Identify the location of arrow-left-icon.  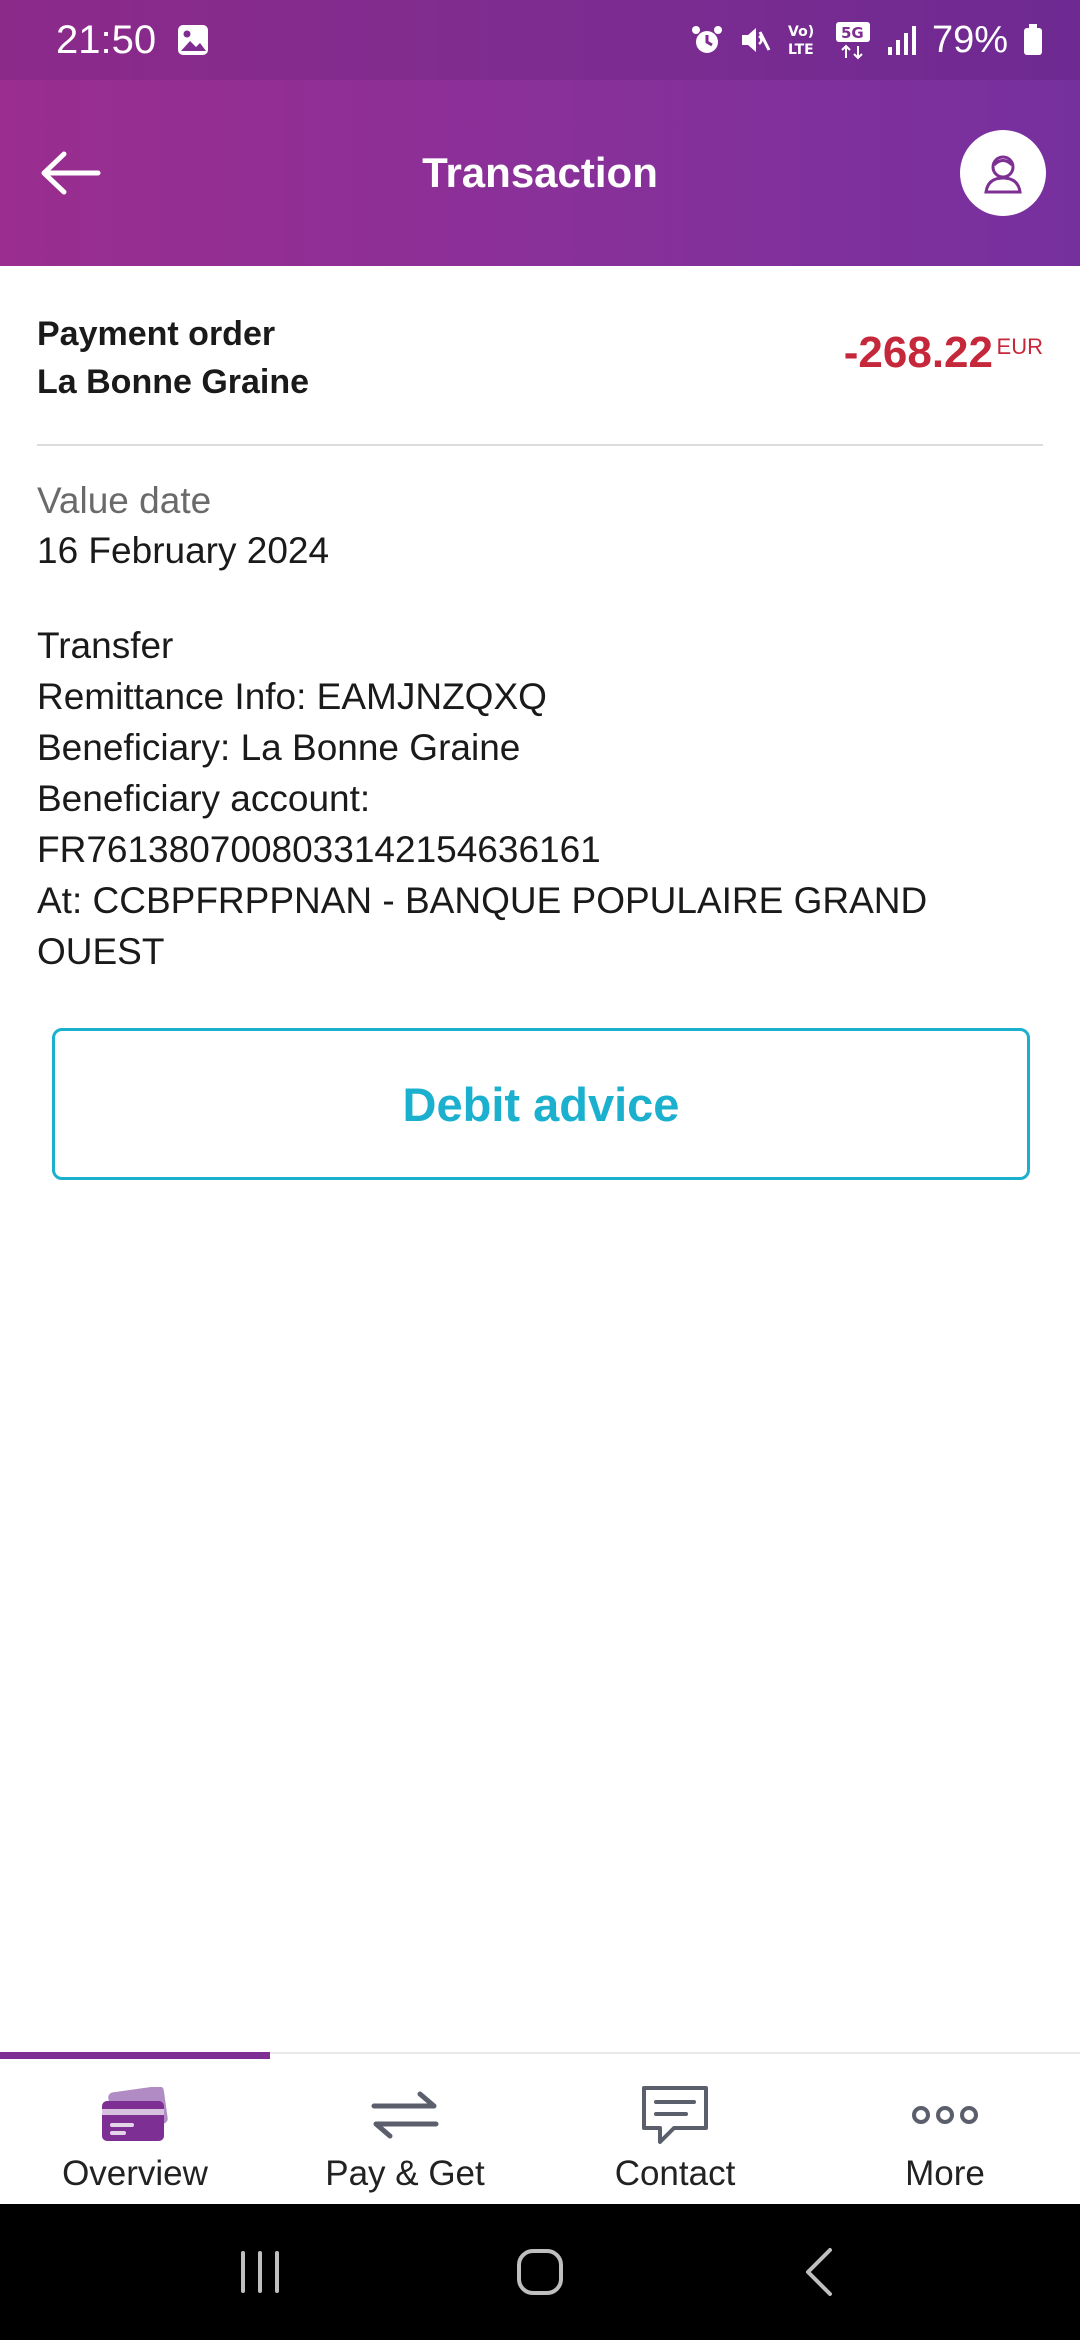
(71, 173).